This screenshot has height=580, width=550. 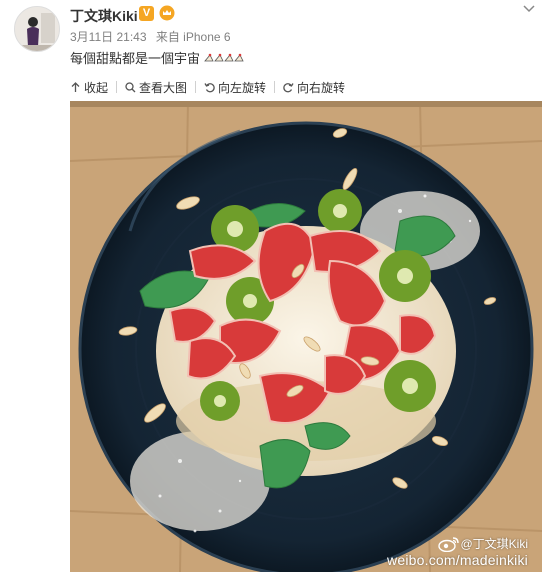 I want to click on cake-emoji-icons, so click(x=223, y=59).